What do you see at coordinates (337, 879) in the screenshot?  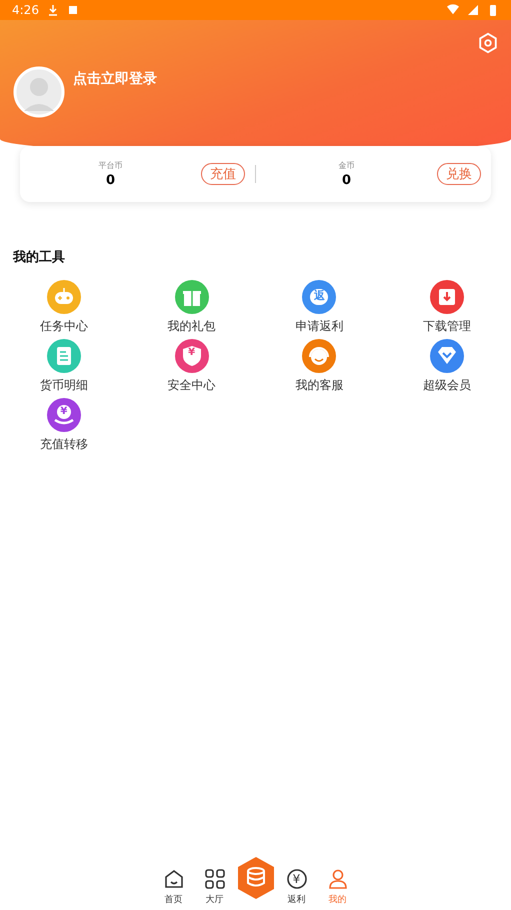 I see `user-icon` at bounding box center [337, 879].